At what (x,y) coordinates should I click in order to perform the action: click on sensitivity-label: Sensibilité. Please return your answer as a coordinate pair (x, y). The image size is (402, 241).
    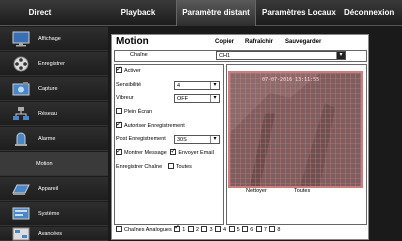
    Looking at the image, I should click on (129, 85).